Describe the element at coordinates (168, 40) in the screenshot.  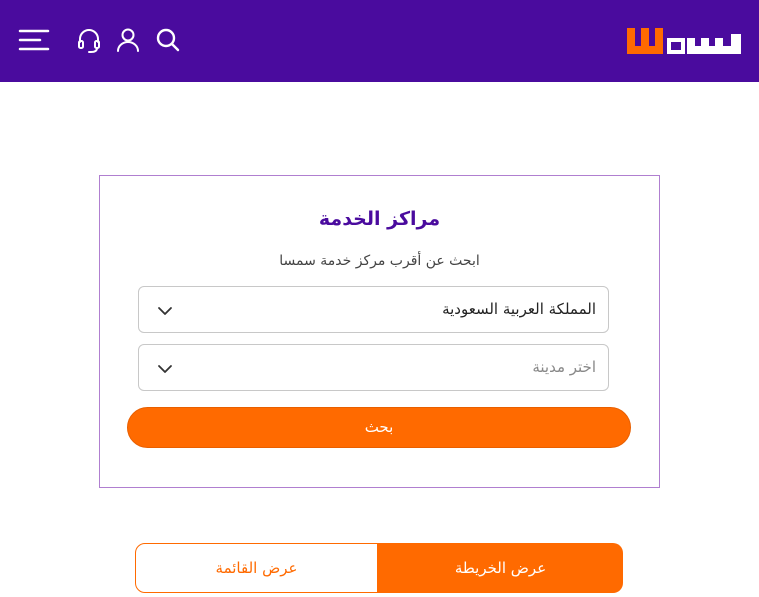
I see `search-icon` at that location.